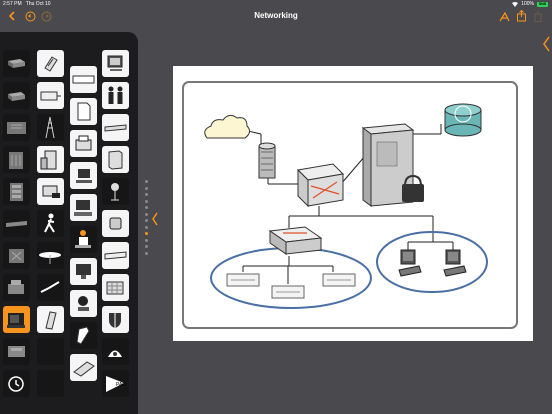 The width and height of the screenshot is (552, 414). Describe the element at coordinates (115, 63) in the screenshot. I see `tablet-workstation-icon` at that location.